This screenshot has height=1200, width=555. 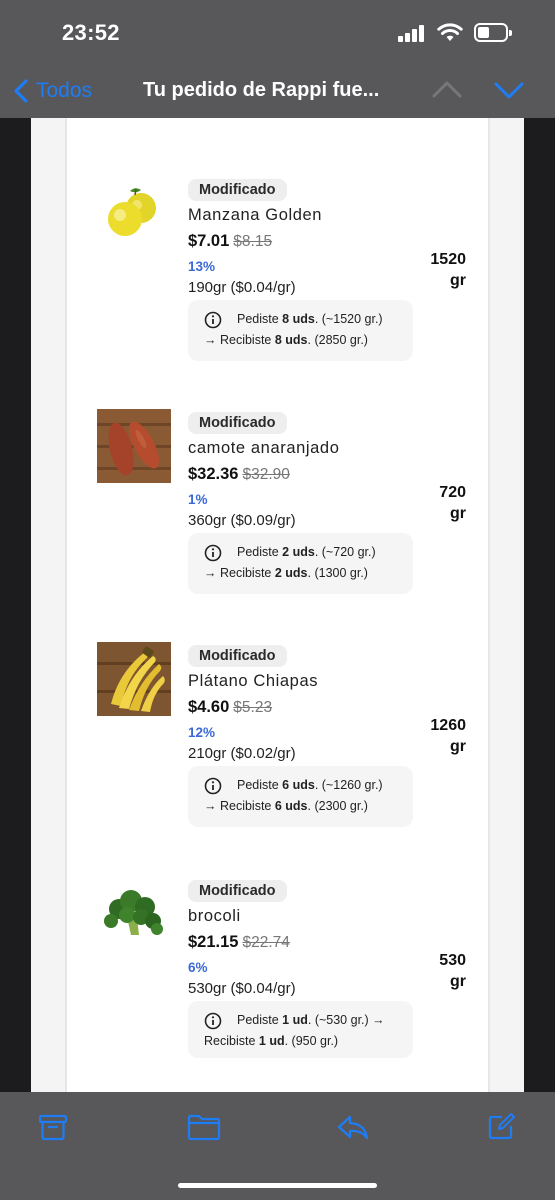 I want to click on quantity-value: 720, so click(x=452, y=492).